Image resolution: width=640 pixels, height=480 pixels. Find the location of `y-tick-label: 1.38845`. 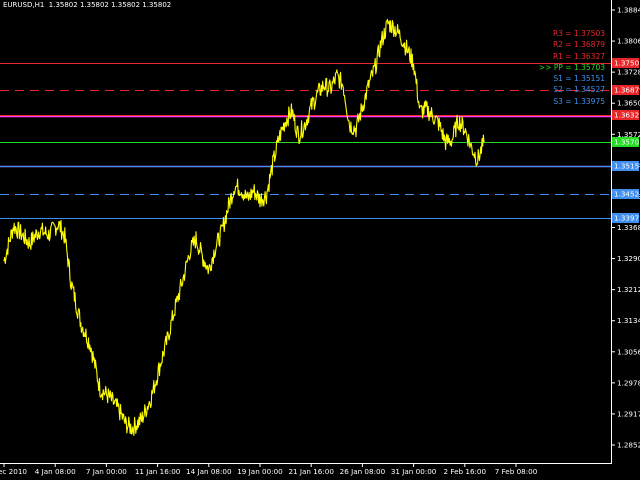

y-tick-label: 1.38845 is located at coordinates (628, 10).